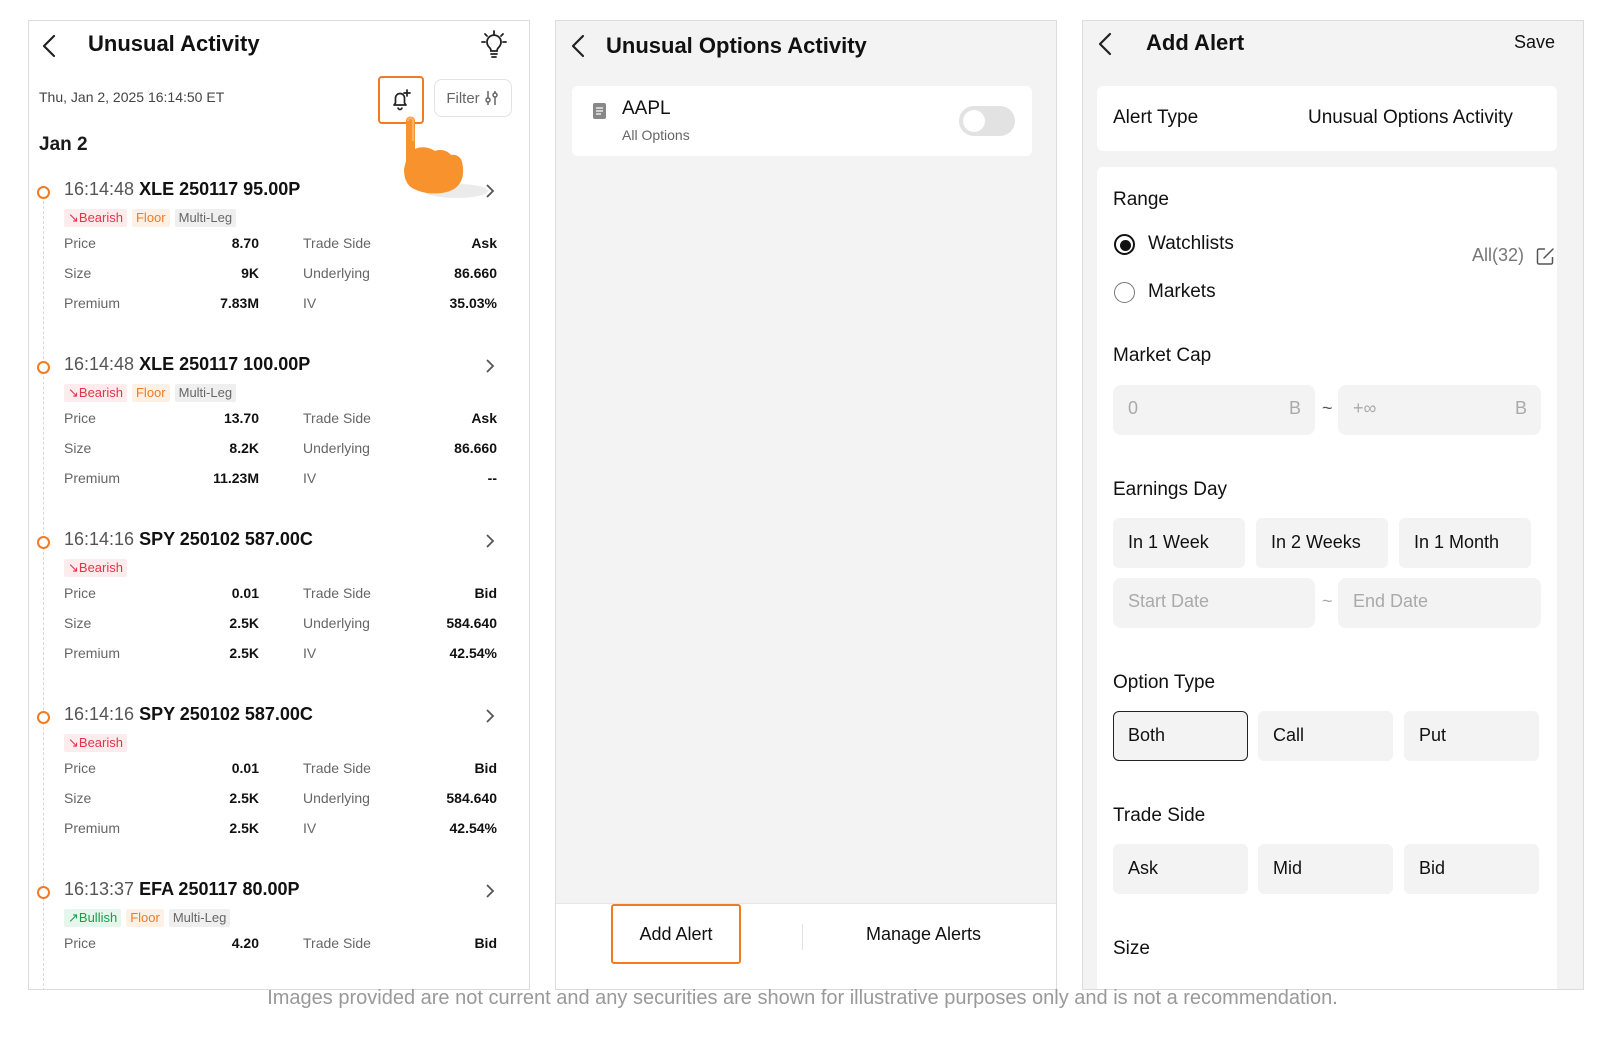  I want to click on trade-side-mid-chip: Mid, so click(1325, 869).